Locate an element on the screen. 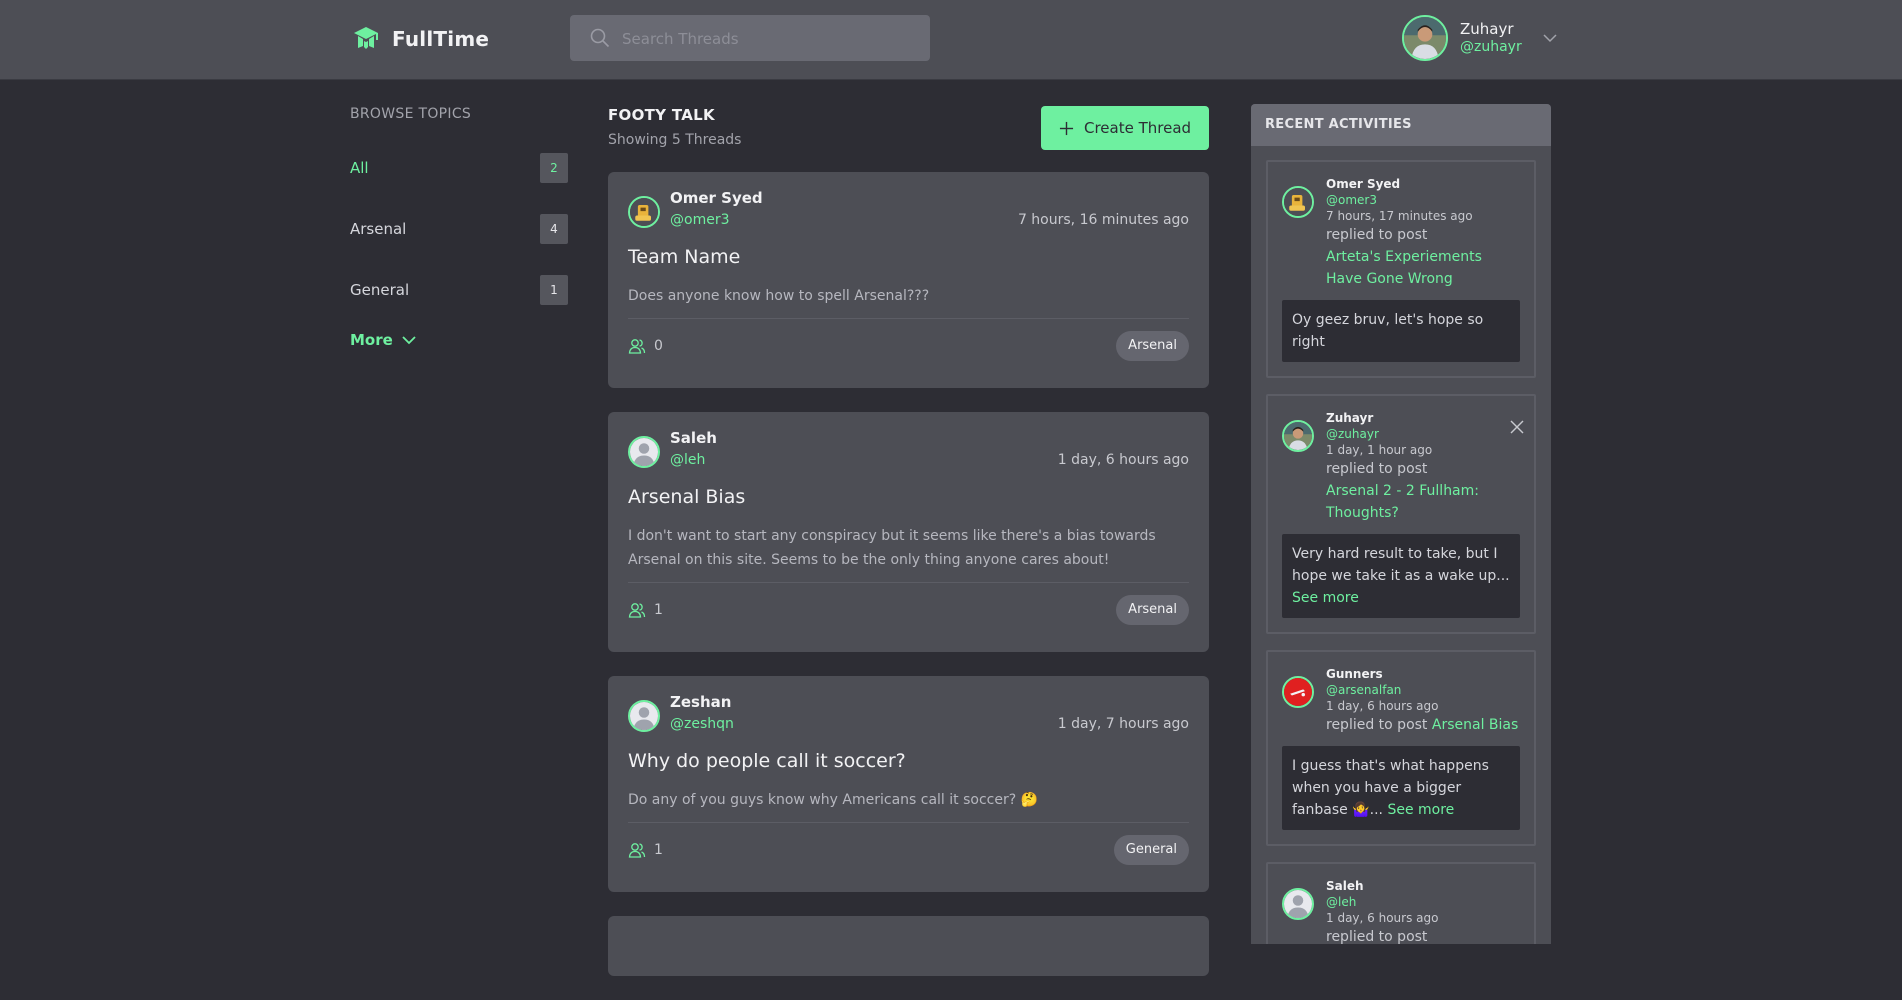 This screenshot has width=1902, height=1000. thread-time: 1 day, 6 hours ago is located at coordinates (1123, 460).